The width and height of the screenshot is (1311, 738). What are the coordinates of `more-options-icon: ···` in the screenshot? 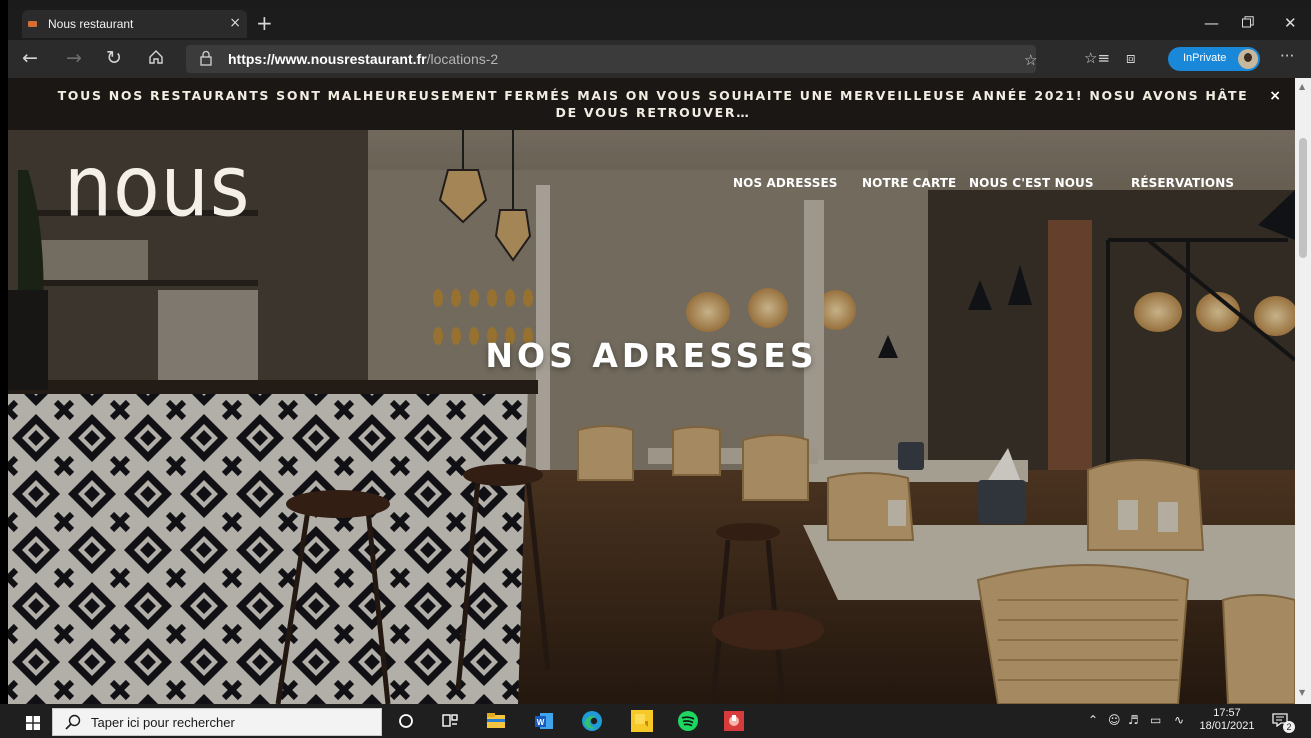 It's located at (1287, 56).